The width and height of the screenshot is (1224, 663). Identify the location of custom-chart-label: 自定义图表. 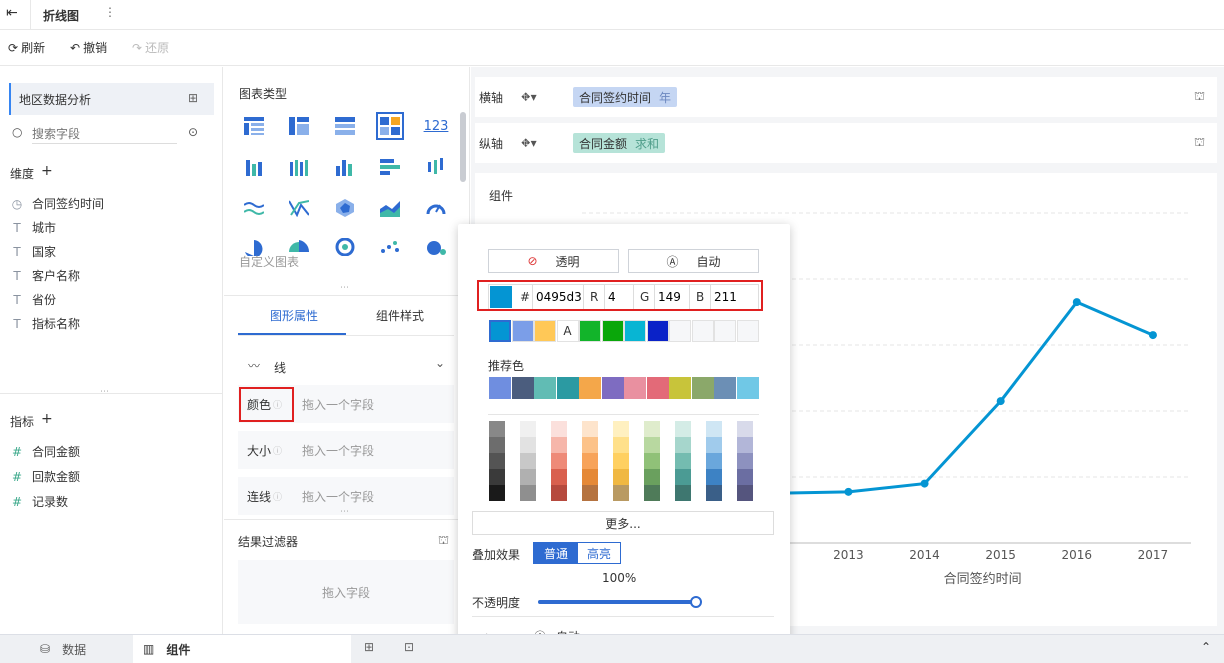
(269, 261).